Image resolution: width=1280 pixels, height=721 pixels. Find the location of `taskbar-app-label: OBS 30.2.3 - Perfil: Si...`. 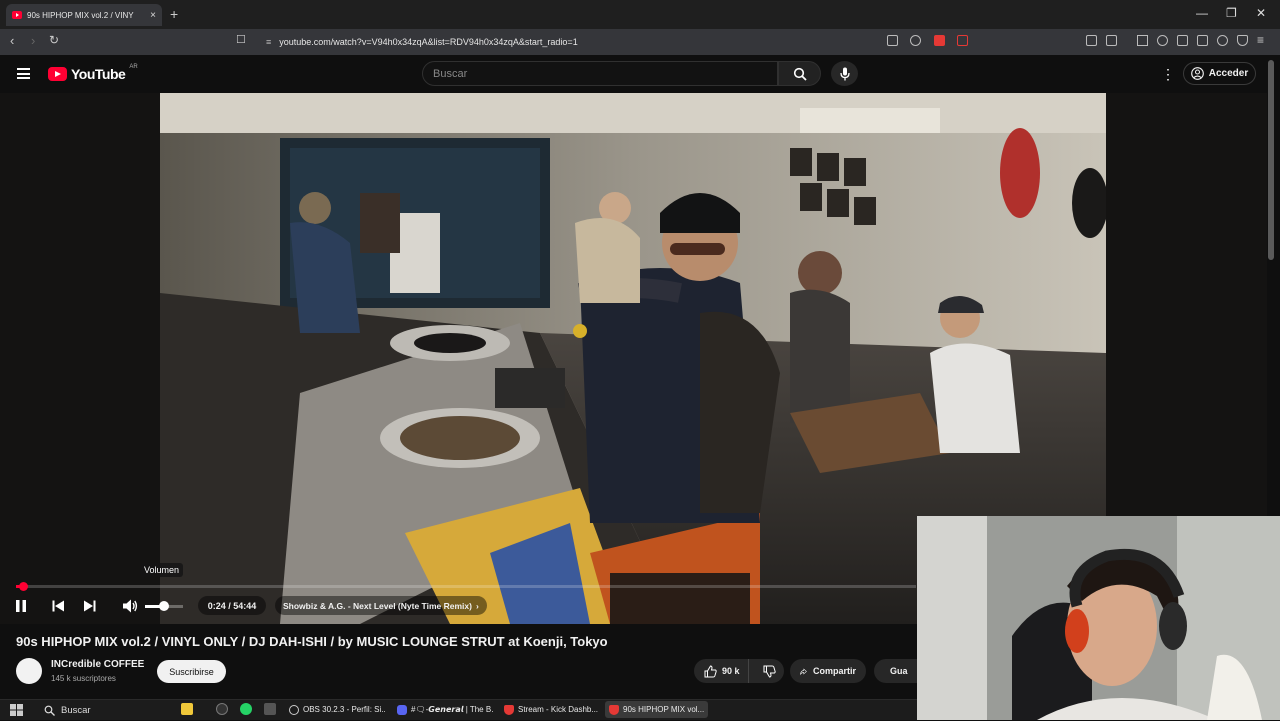

taskbar-app-label: OBS 30.2.3 - Perfil: Si... is located at coordinates (344, 709).